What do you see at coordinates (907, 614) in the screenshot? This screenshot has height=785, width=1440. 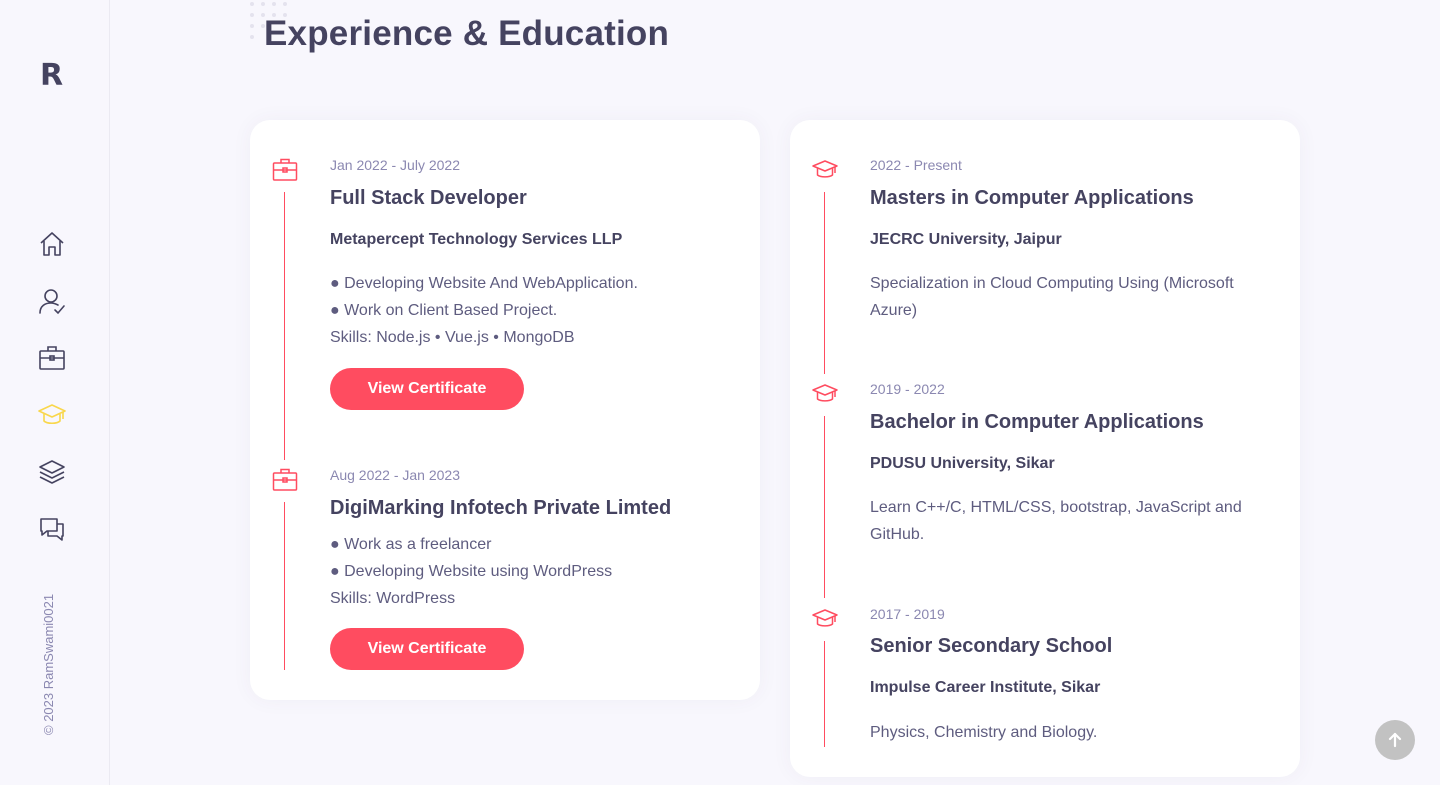 I see `item-date: 2017 - 2019` at bounding box center [907, 614].